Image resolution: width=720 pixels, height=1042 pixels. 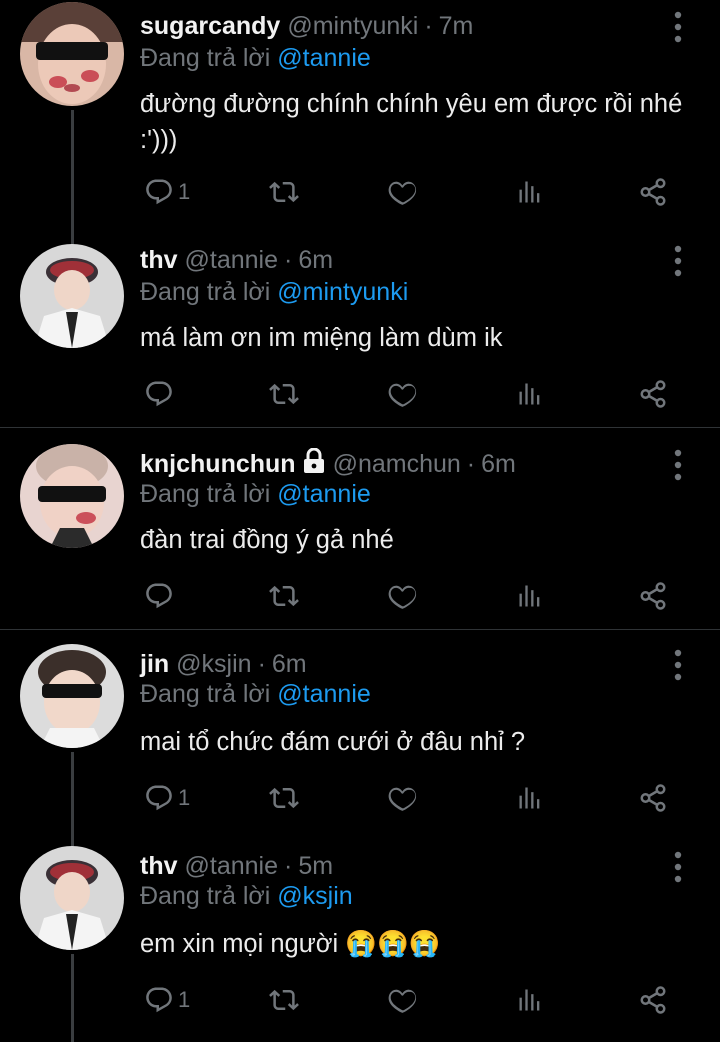 I want to click on tweet-header: knjchunchun @namchun · 6m, so click(x=328, y=464).